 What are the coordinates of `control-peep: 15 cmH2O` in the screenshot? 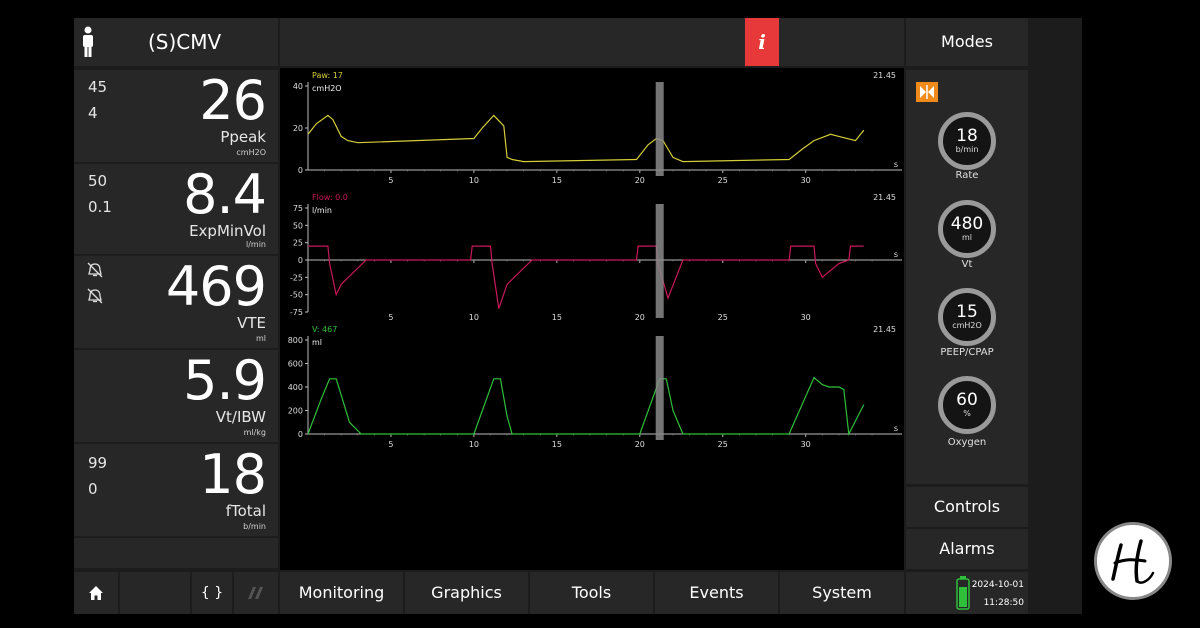 It's located at (967, 317).